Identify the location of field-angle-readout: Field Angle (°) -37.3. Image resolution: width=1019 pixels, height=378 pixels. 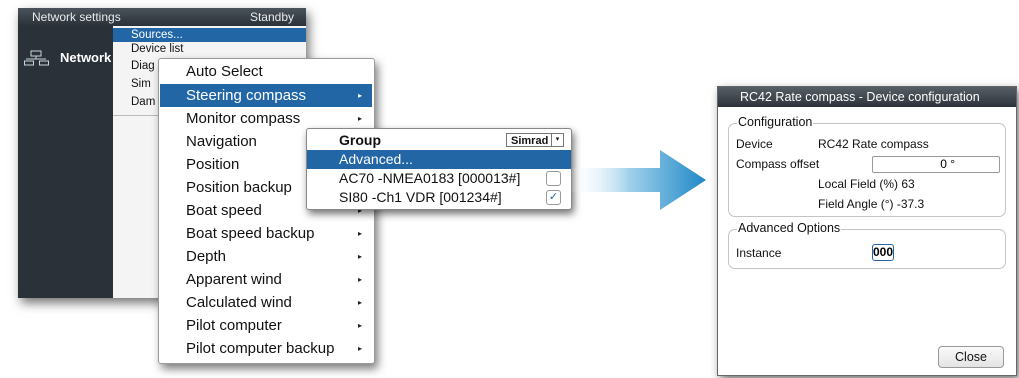
(871, 204).